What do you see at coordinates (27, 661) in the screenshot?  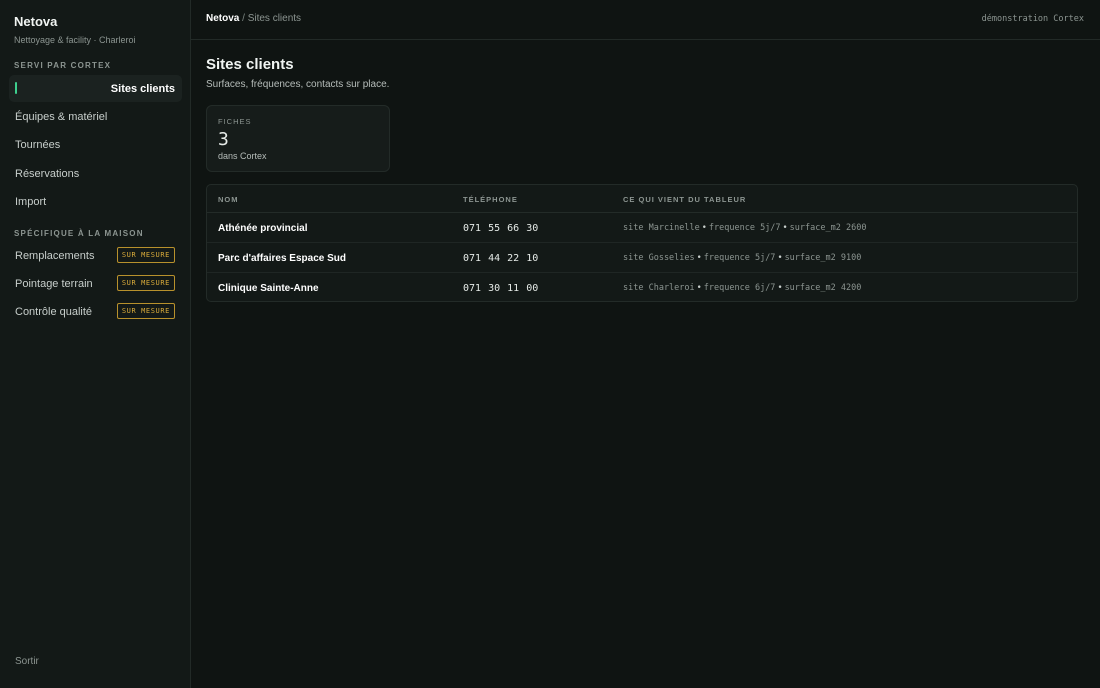 I see `logout-link: Sortir` at bounding box center [27, 661].